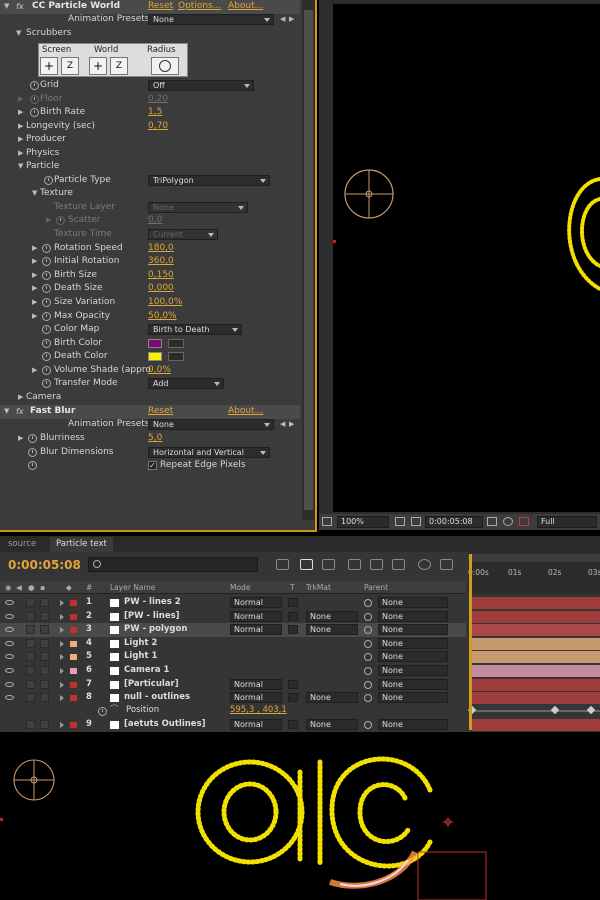  I want to click on birth-color-swatch, so click(155, 343).